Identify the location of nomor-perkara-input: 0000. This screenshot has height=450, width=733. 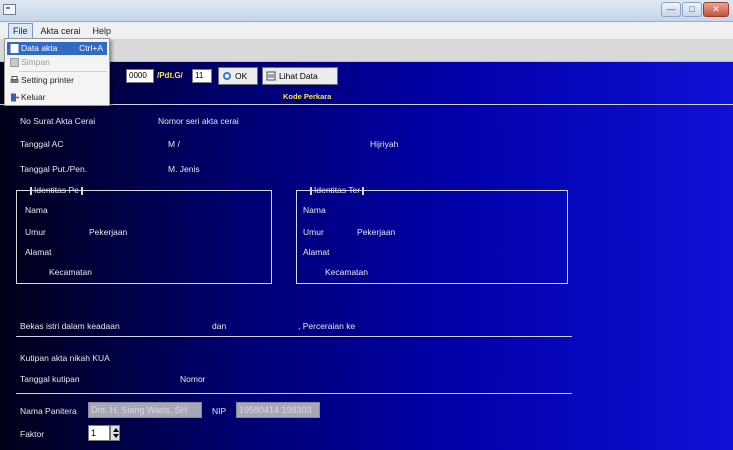
(140, 76).